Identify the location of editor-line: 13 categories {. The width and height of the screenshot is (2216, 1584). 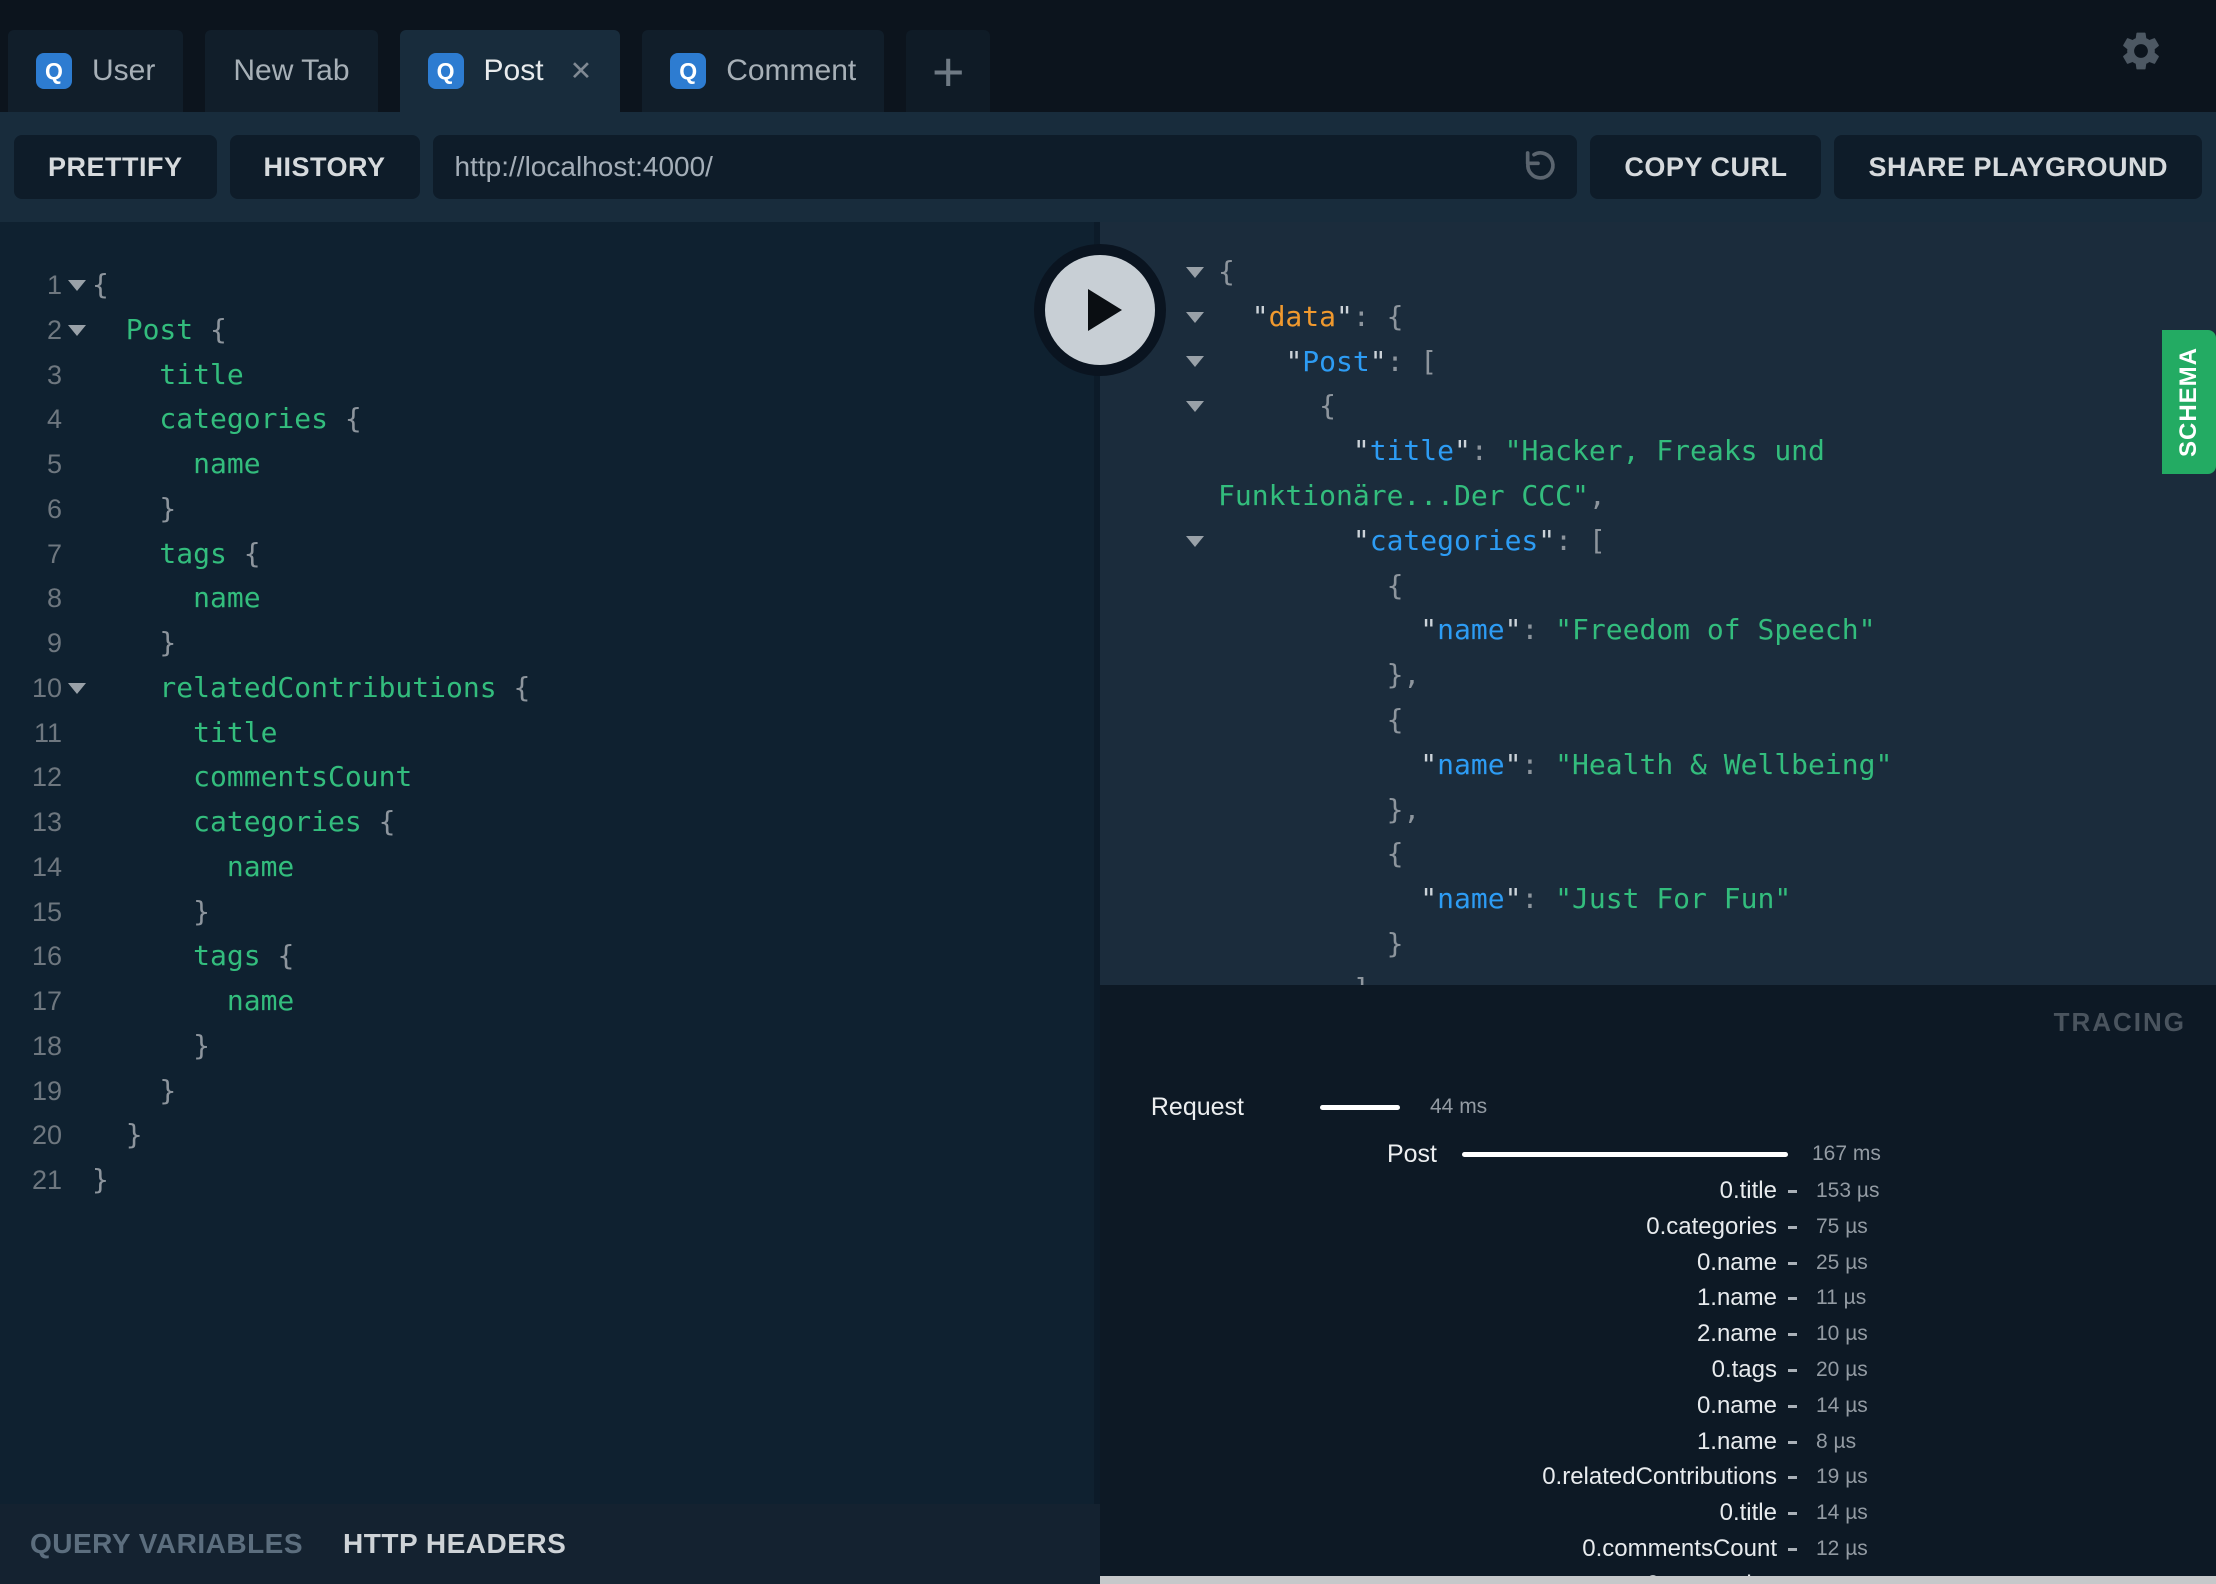
(265, 822).